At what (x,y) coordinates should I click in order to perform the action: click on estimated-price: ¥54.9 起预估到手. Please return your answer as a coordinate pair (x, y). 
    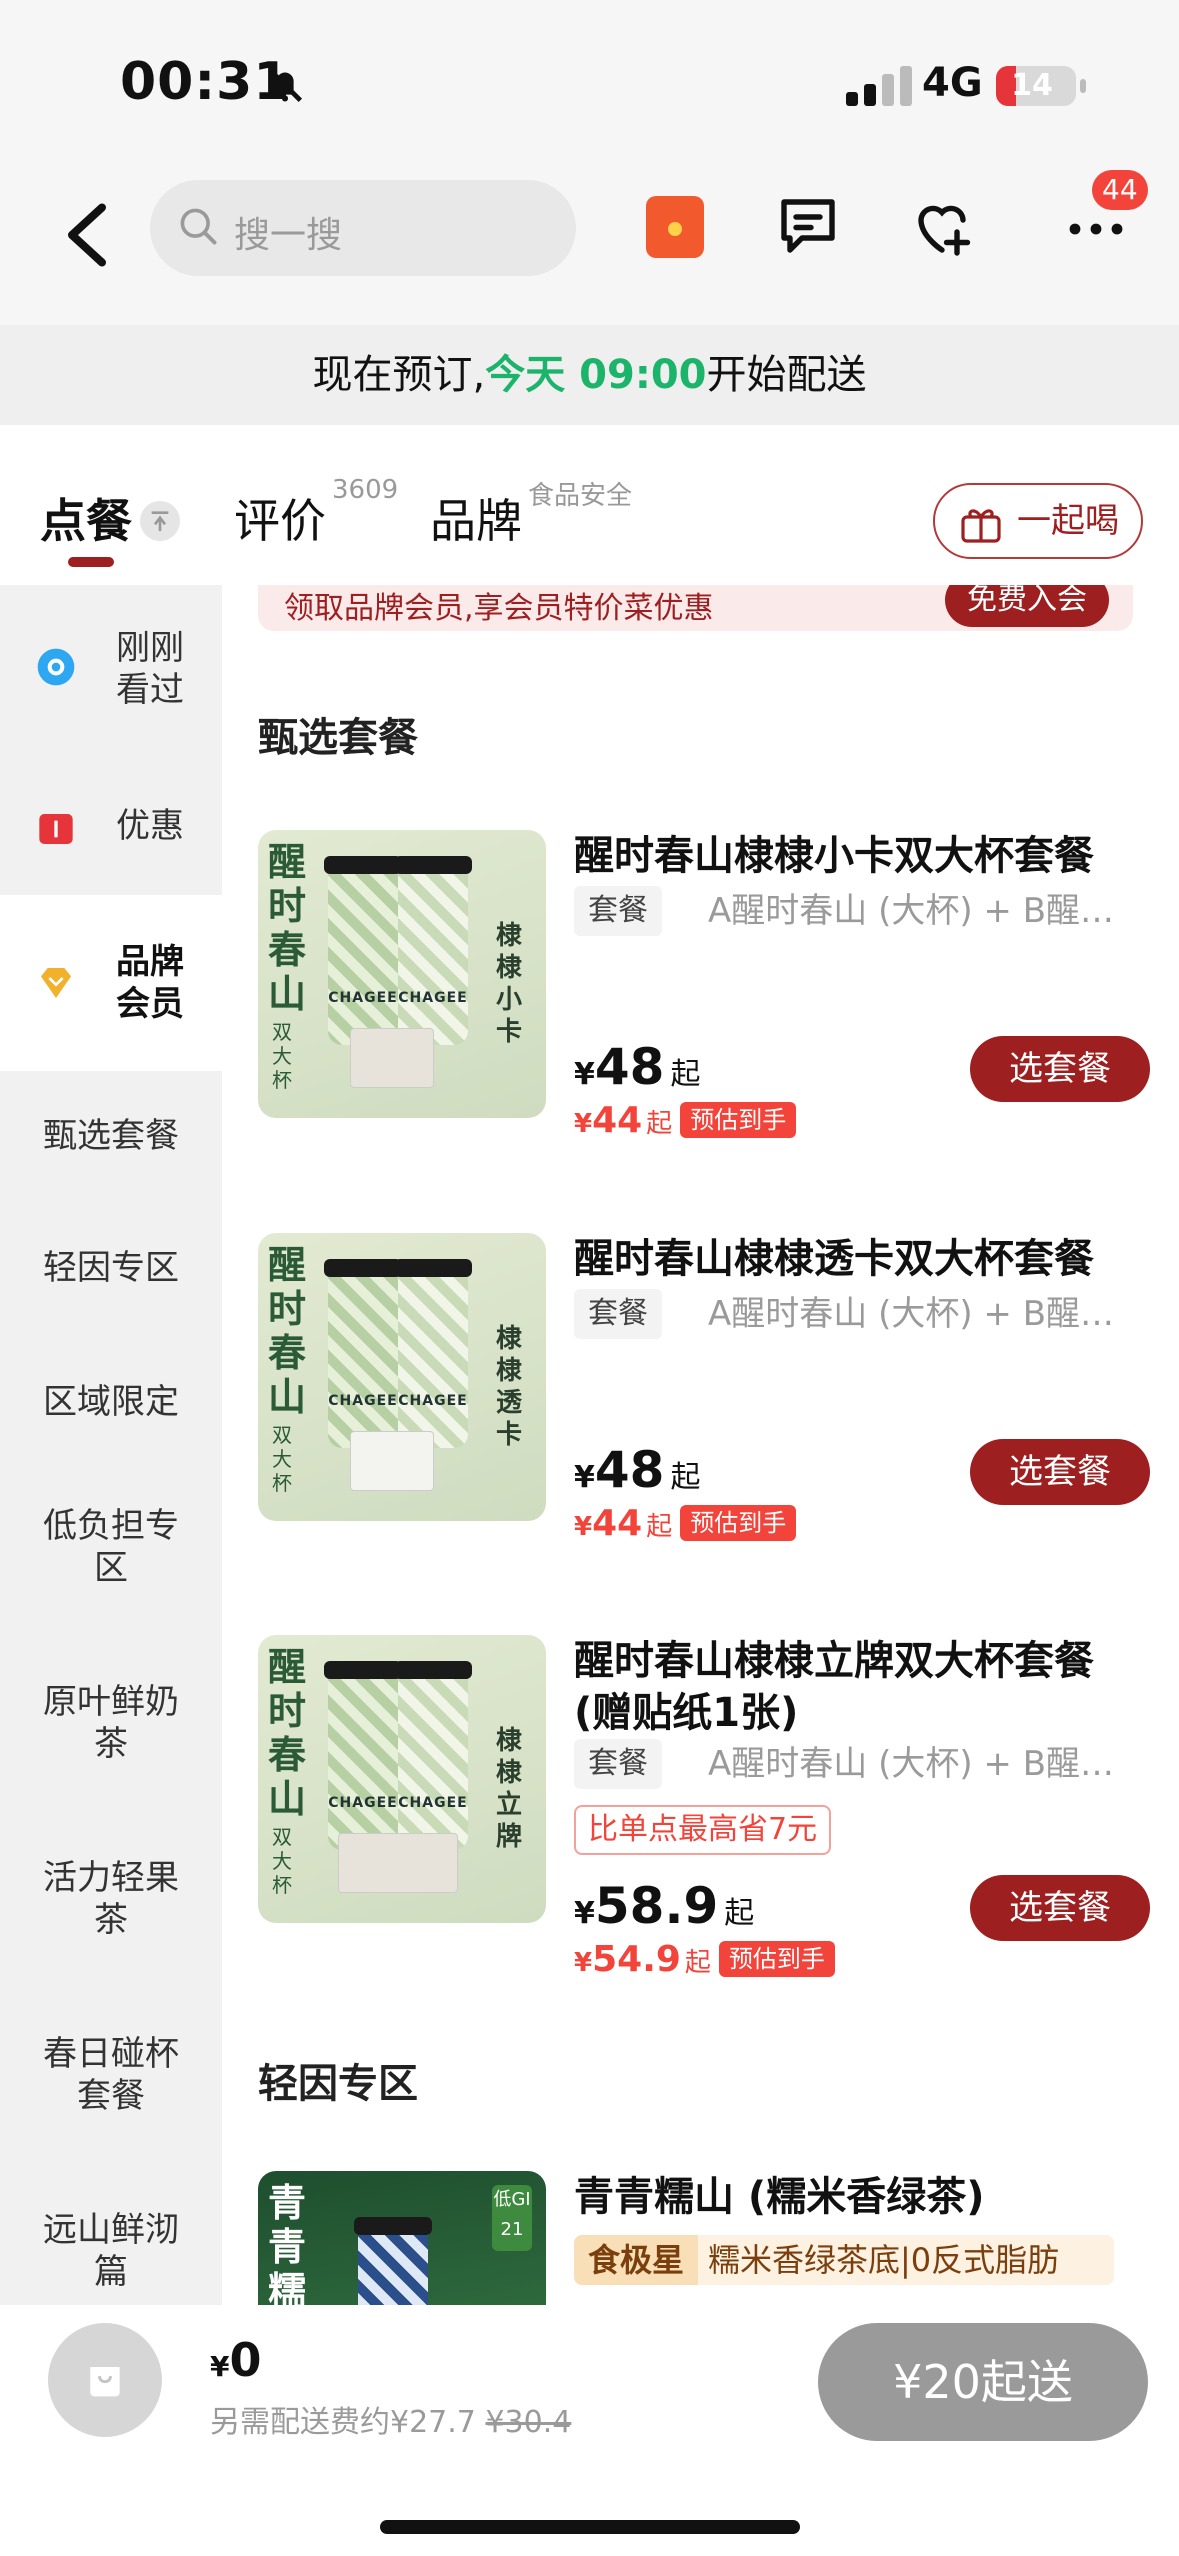
    Looking at the image, I should click on (704, 1959).